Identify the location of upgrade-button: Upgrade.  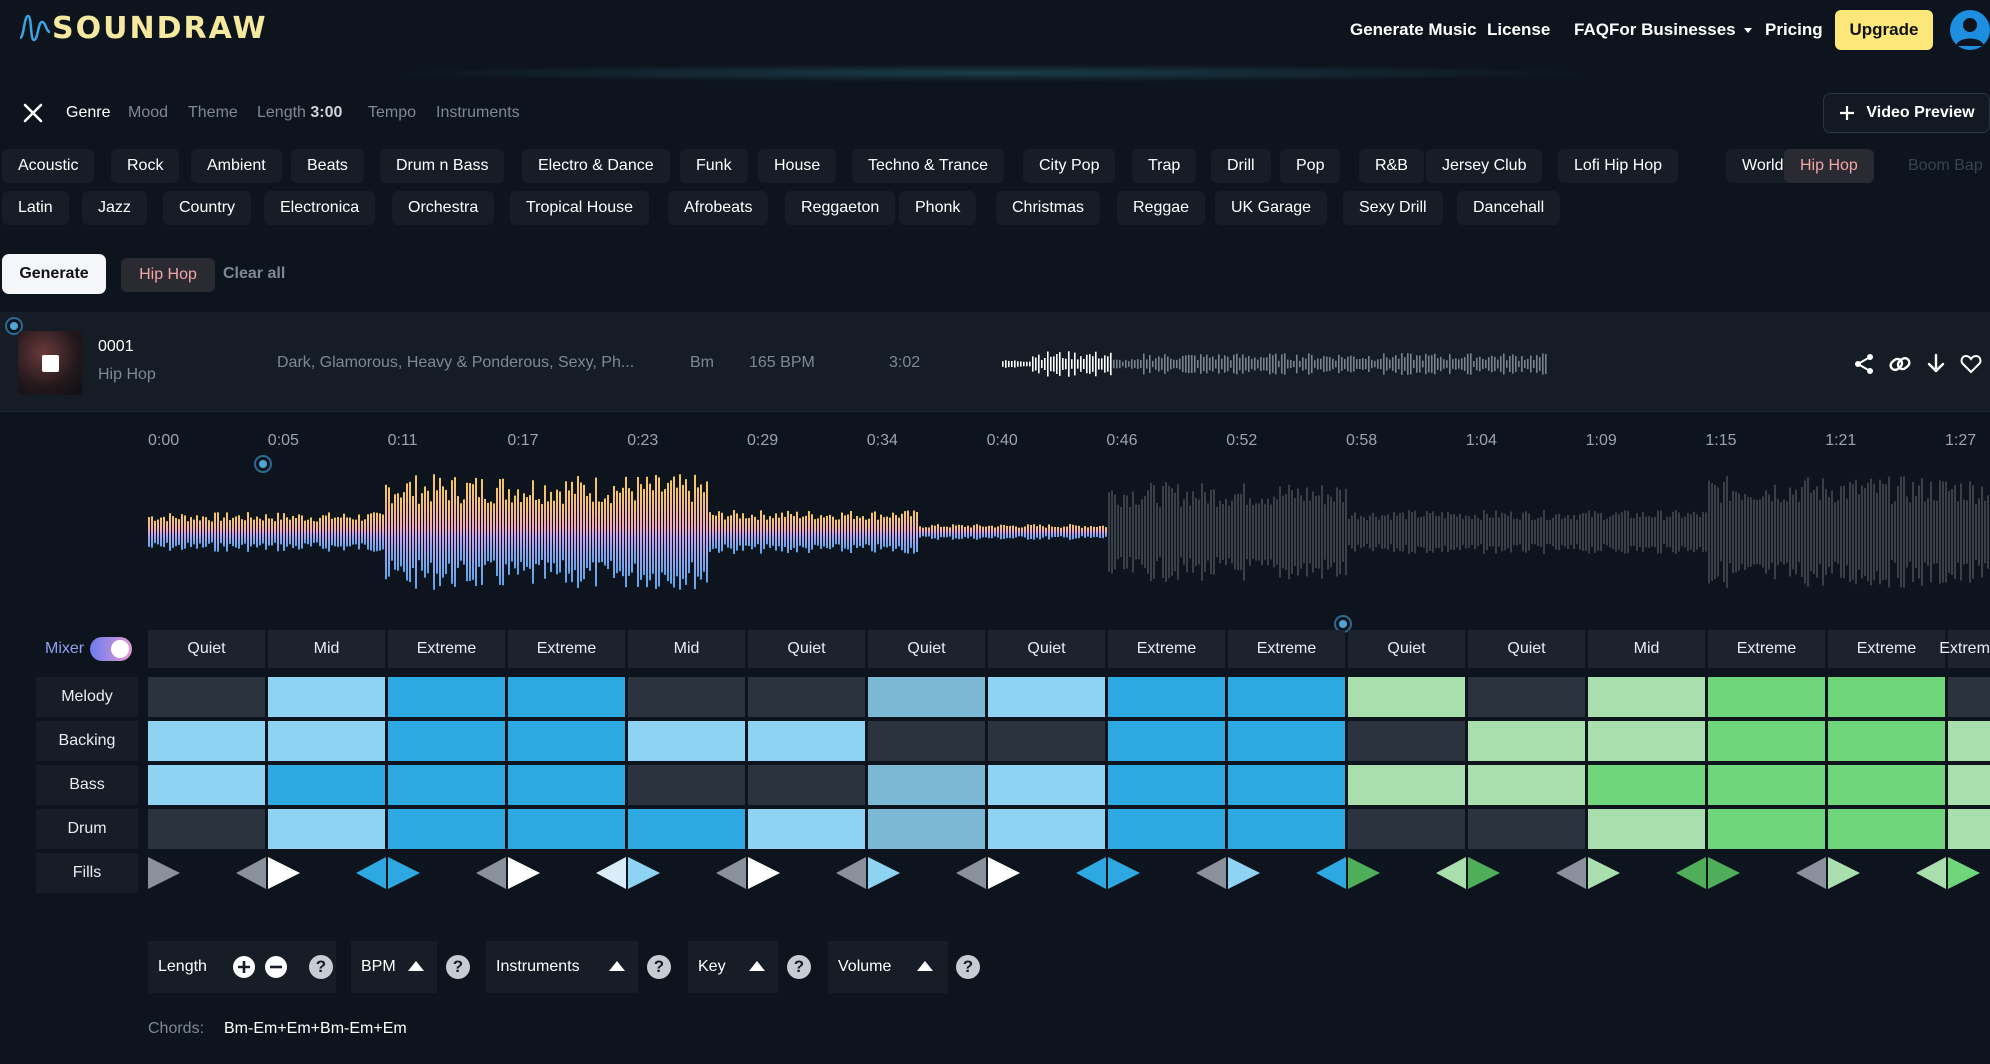
(1884, 30).